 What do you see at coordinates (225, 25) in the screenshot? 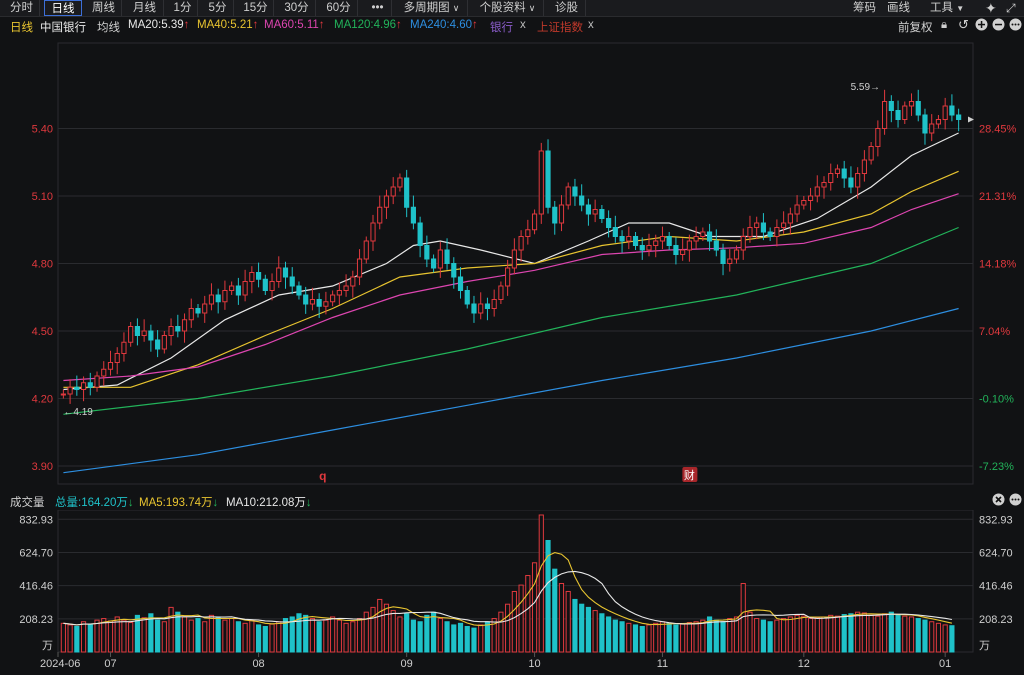
I see `ma40-text: MA40:5.21` at bounding box center [225, 25].